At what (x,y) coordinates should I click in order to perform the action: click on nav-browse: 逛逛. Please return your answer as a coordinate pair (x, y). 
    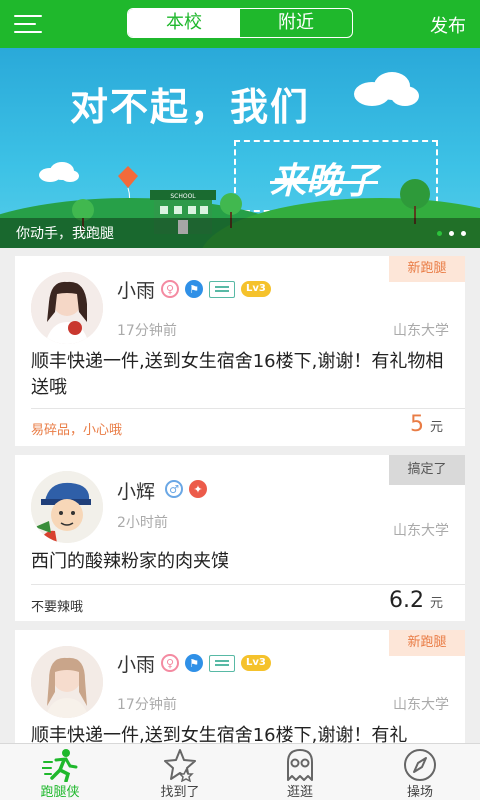
    Looking at the image, I should click on (300, 772).